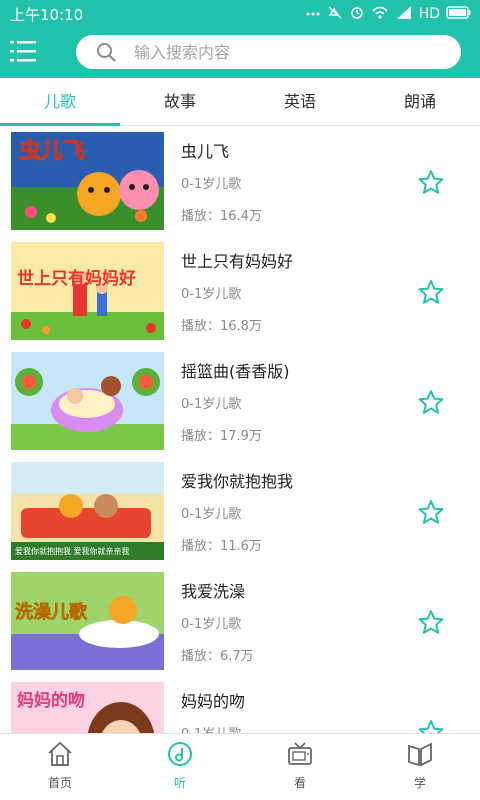 This screenshot has height=800, width=480. I want to click on nav-label: 看, so click(299, 783).